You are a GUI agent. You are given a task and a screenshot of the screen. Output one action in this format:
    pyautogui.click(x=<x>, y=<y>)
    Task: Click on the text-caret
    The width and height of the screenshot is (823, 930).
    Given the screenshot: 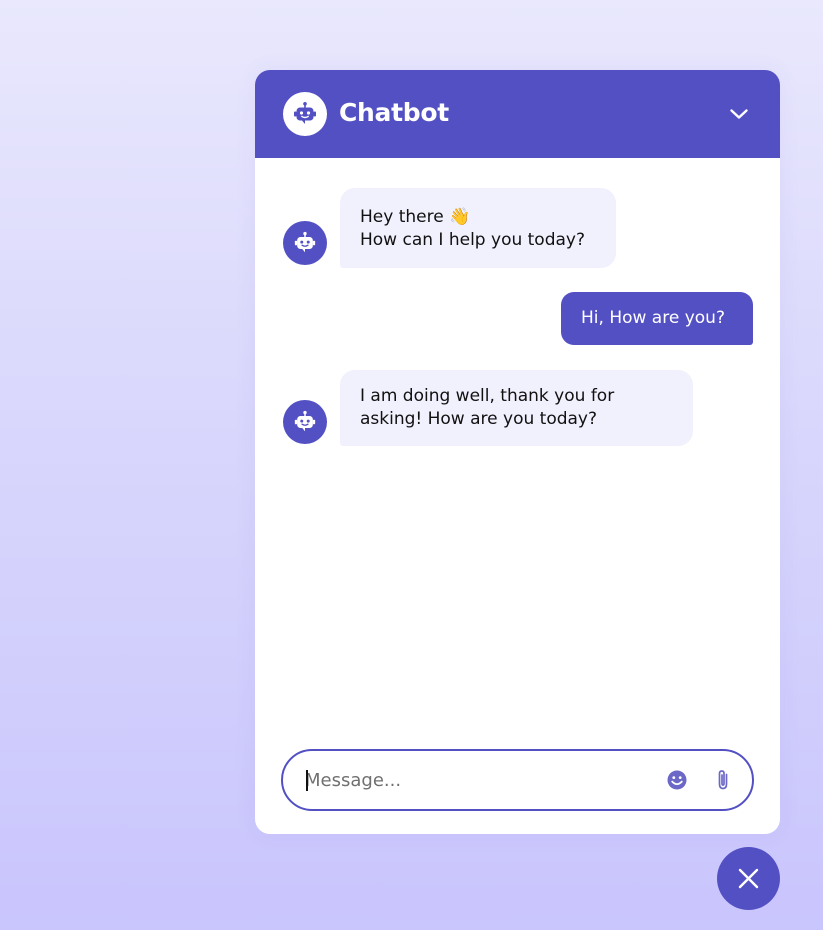 What is the action you would take?
    pyautogui.click(x=307, y=780)
    